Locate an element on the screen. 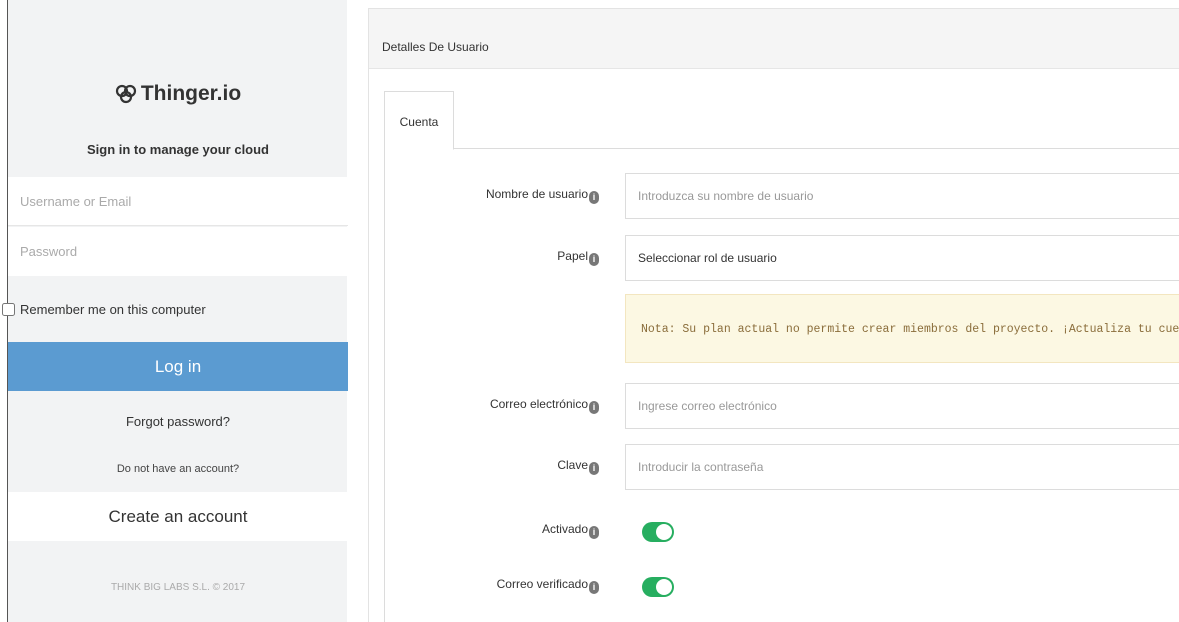 This screenshot has height=622, width=1179. remember-checkbox is located at coordinates (8, 309).